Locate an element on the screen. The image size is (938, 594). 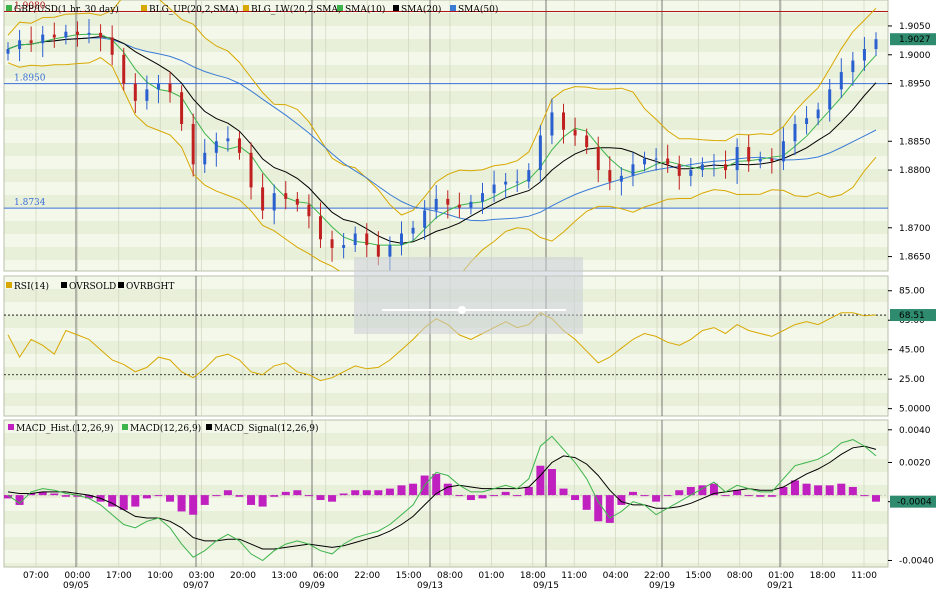
date-axis-label: 09/09 is located at coordinates (312, 586).